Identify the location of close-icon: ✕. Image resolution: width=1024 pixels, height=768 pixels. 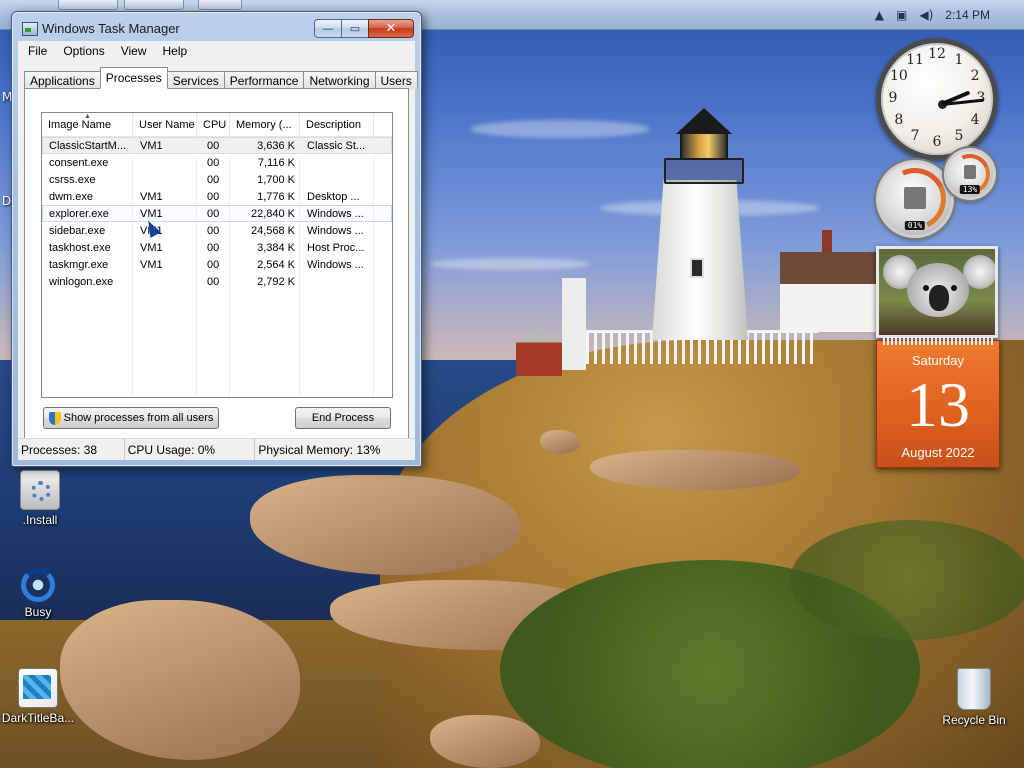
(391, 28).